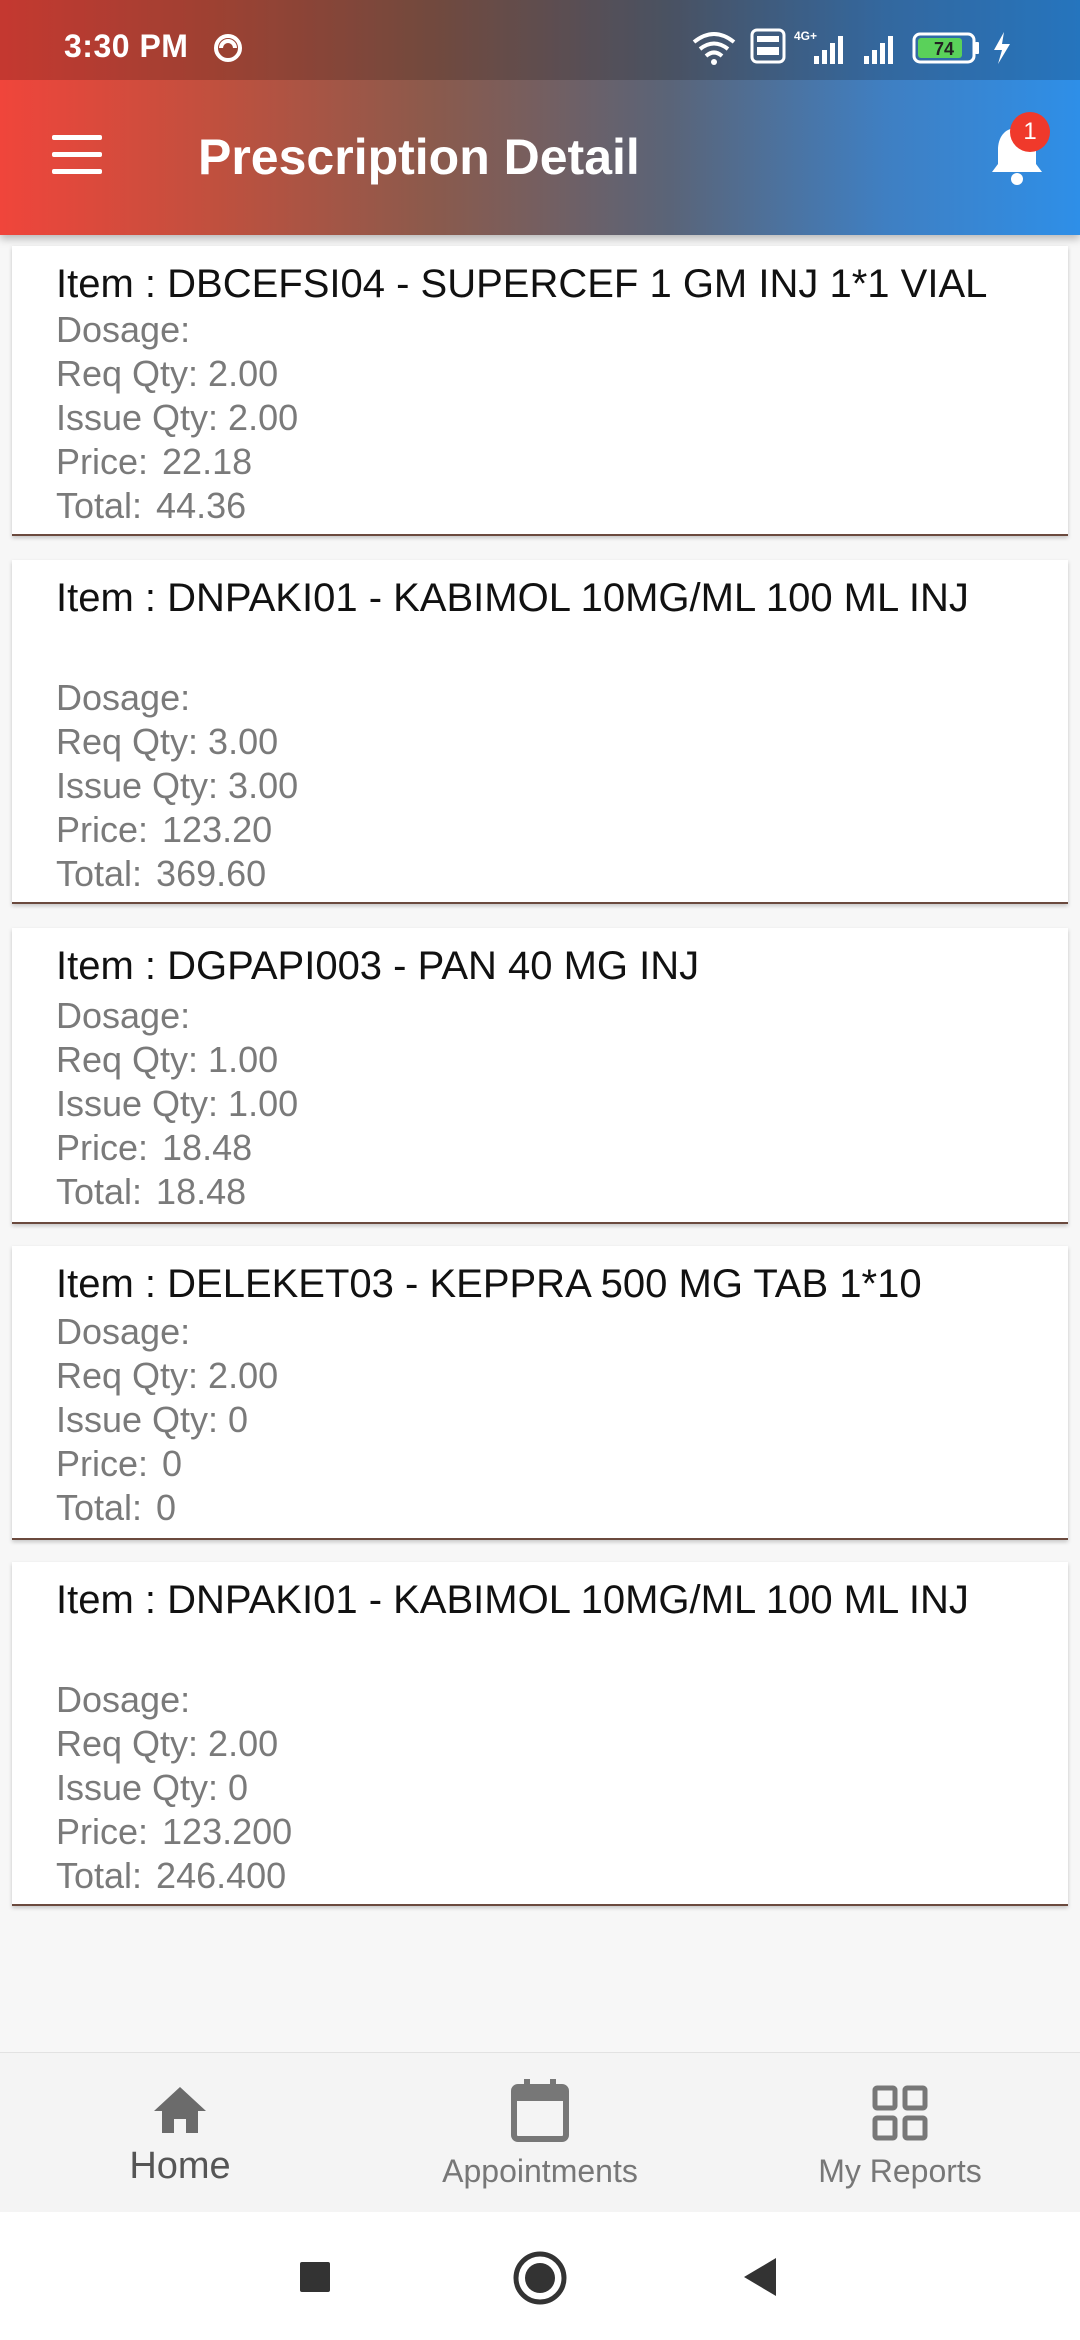 The width and height of the screenshot is (1080, 2340). Describe the element at coordinates (315, 2277) in the screenshot. I see `recents-icon` at that location.